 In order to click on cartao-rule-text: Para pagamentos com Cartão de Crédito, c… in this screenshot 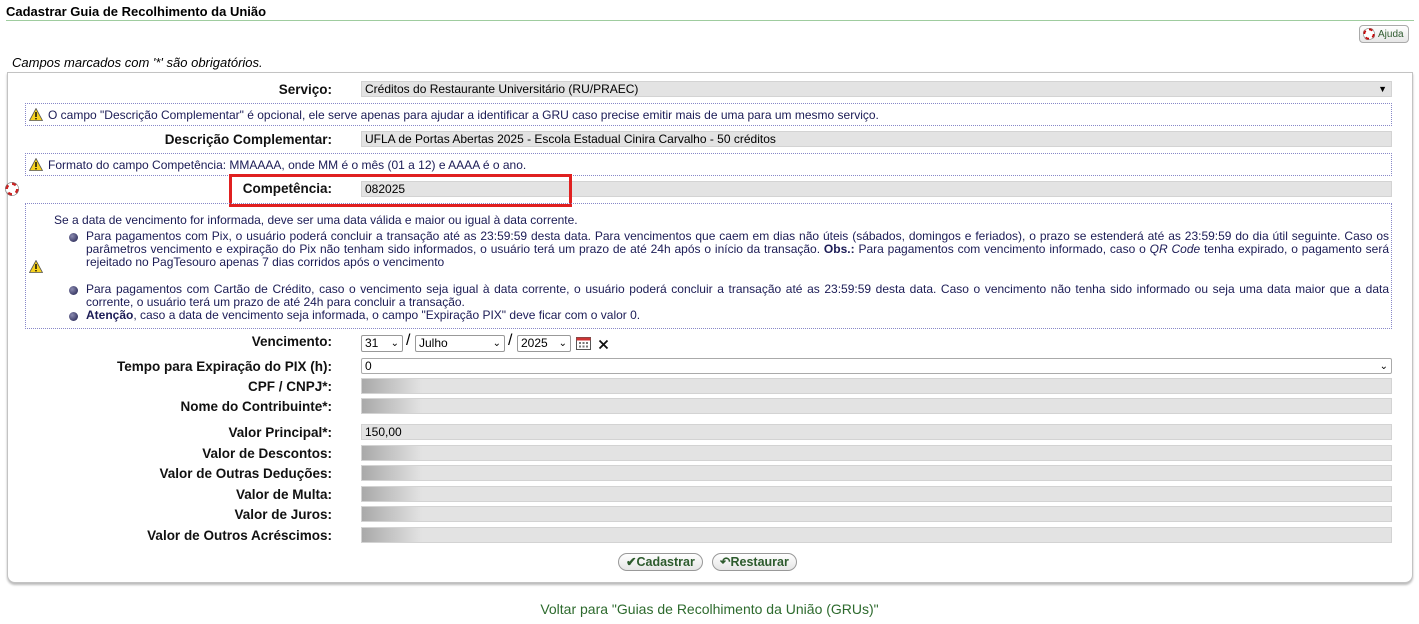, I will do `click(737, 295)`.